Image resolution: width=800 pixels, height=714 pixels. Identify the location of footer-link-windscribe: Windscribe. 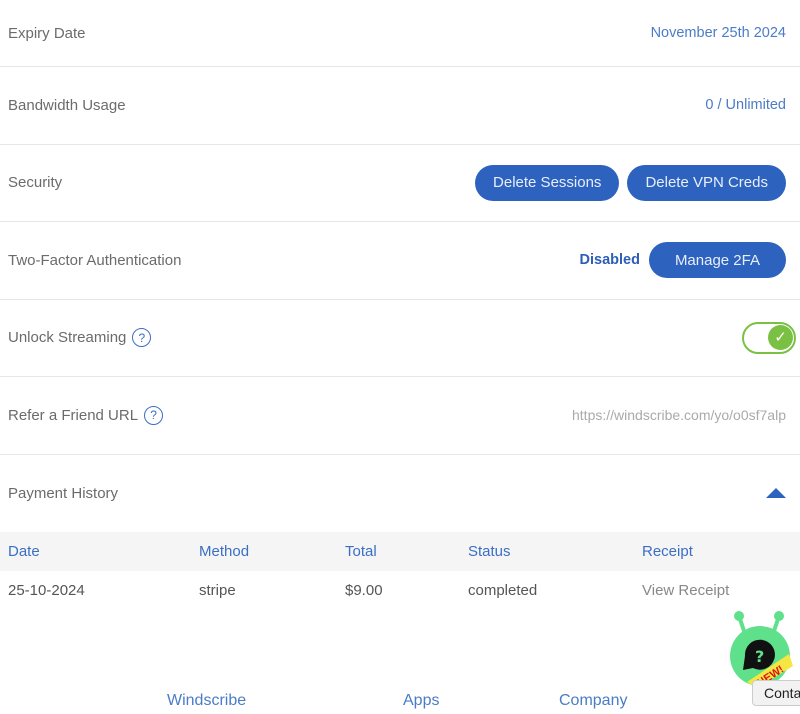
(206, 701).